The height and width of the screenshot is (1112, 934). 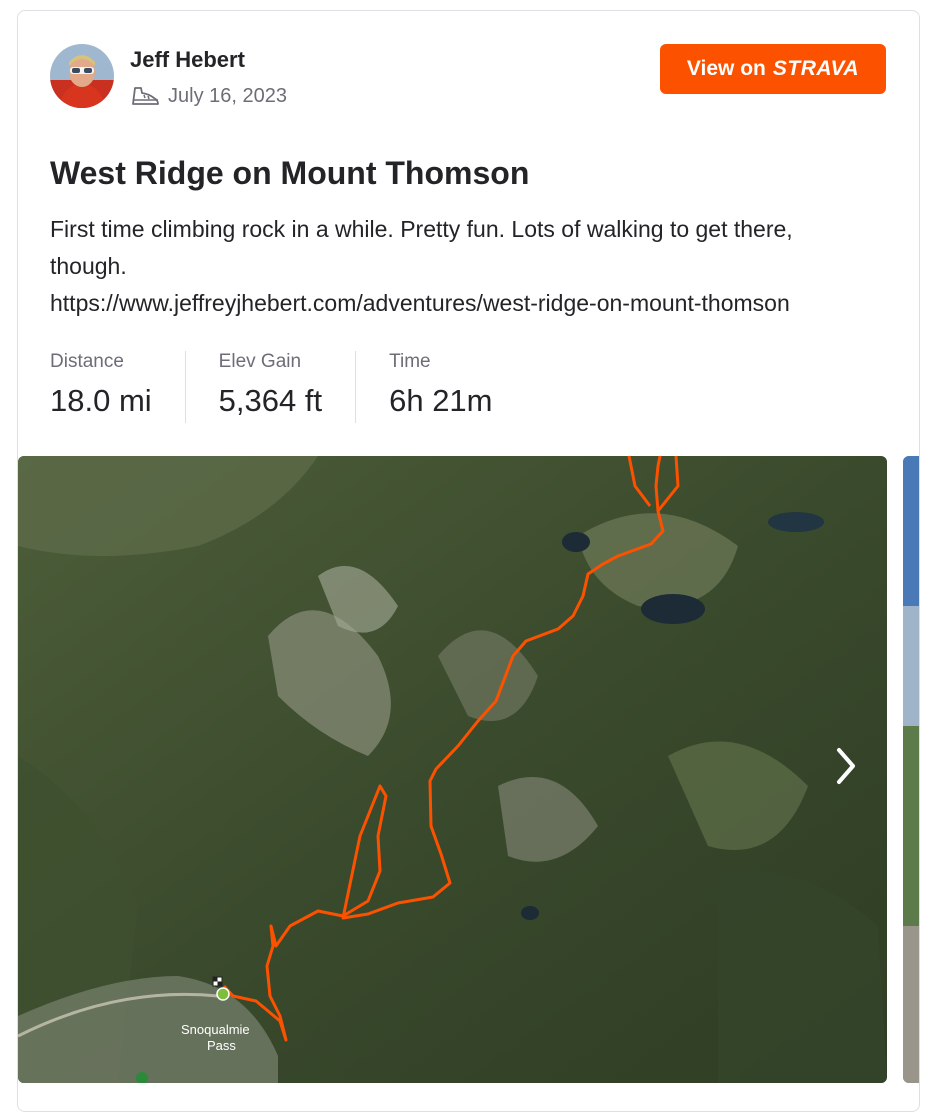 I want to click on activity-meta: July 16, 2023, so click(x=208, y=96).